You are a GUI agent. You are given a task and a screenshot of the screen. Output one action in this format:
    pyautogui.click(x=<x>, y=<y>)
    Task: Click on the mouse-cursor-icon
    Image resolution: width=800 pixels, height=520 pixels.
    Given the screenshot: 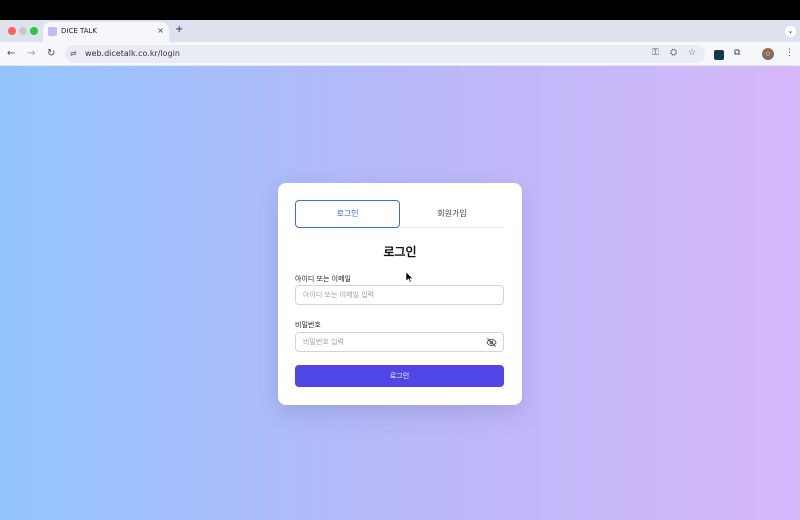 What is the action you would take?
    pyautogui.click(x=410, y=277)
    